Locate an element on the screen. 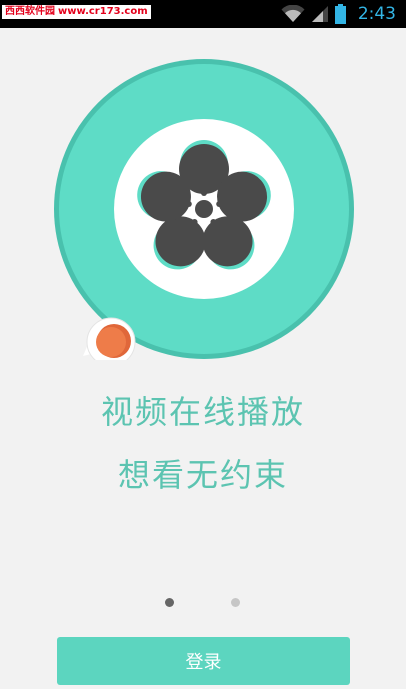 This screenshot has width=406, height=689. page-dot-active is located at coordinates (169, 602).